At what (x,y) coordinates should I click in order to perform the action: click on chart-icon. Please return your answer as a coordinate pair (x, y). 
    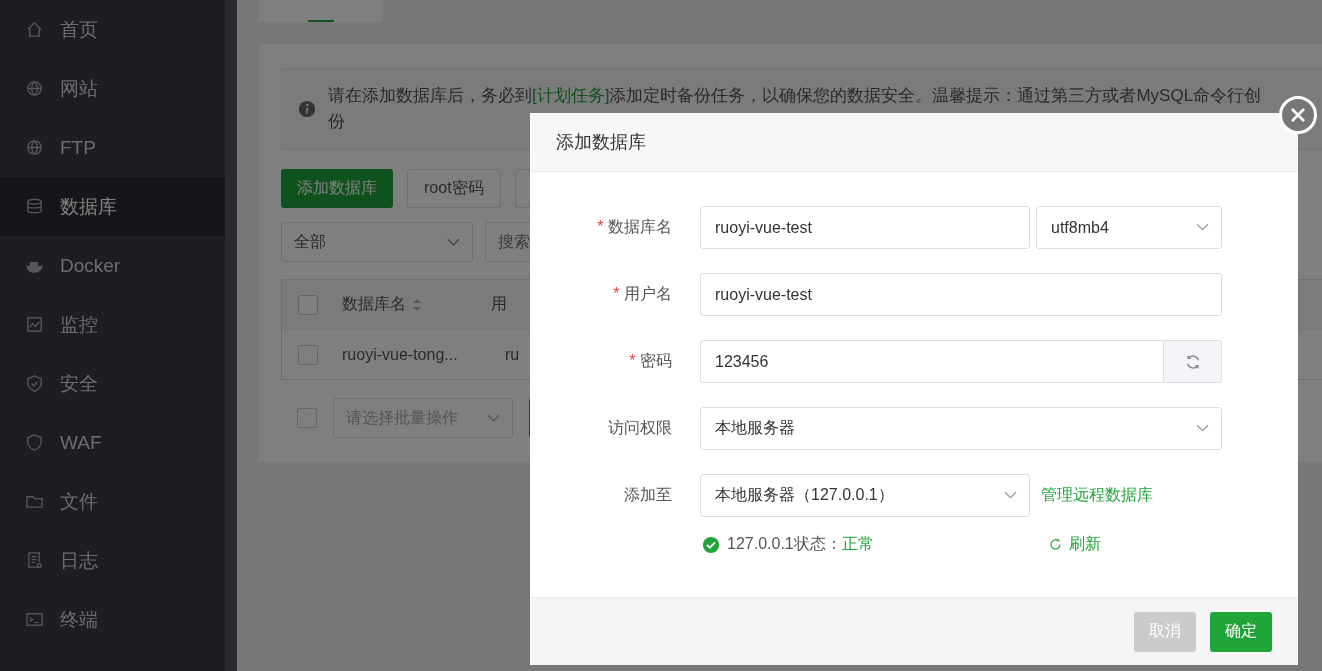
    Looking at the image, I should click on (34, 324).